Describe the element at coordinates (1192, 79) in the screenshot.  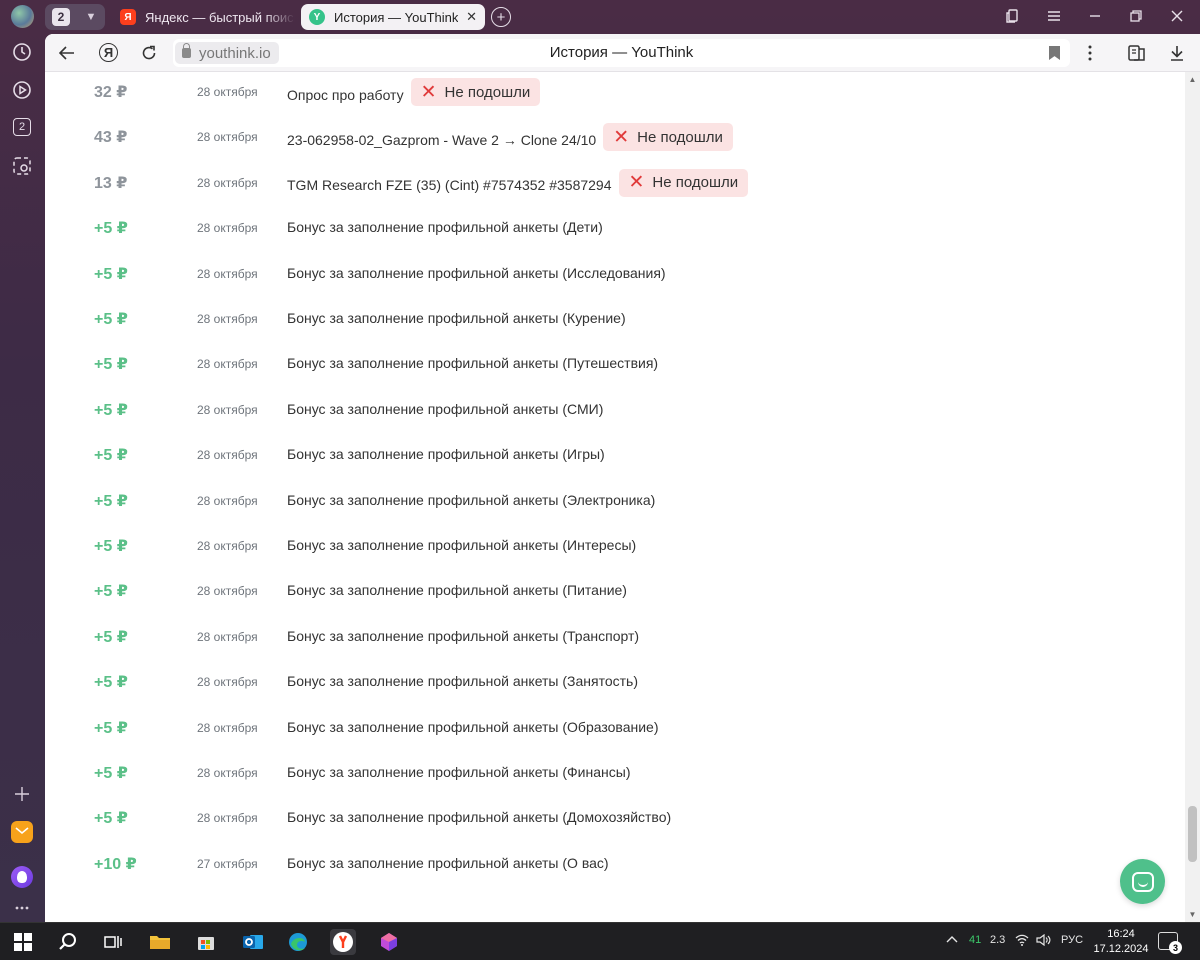
I see `scroll-up-icon: ▲` at that location.